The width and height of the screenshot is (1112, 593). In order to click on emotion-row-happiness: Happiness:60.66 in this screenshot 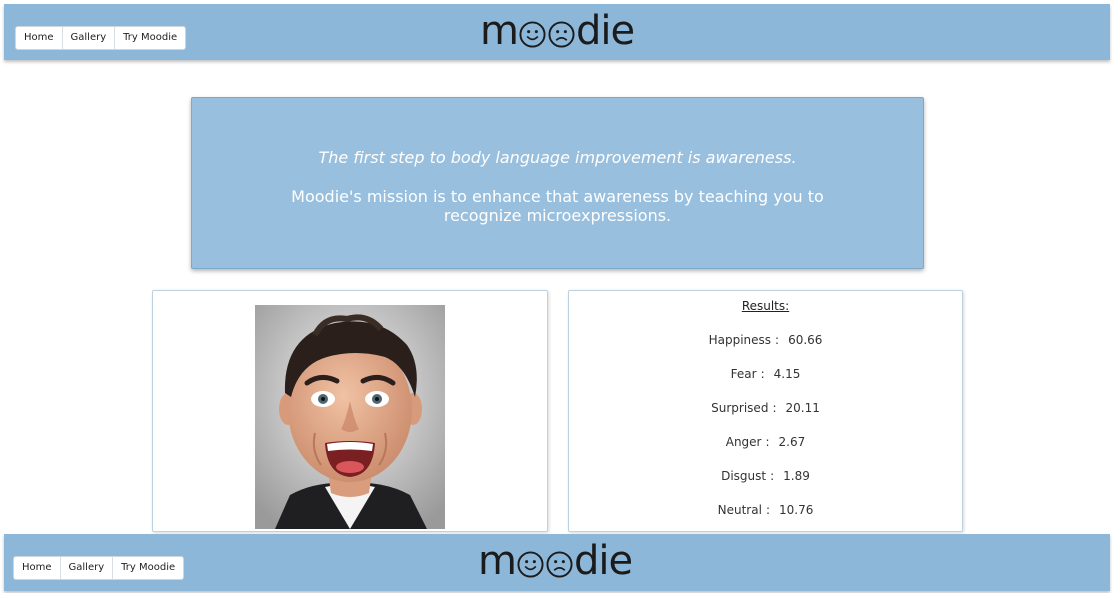, I will do `click(765, 340)`.